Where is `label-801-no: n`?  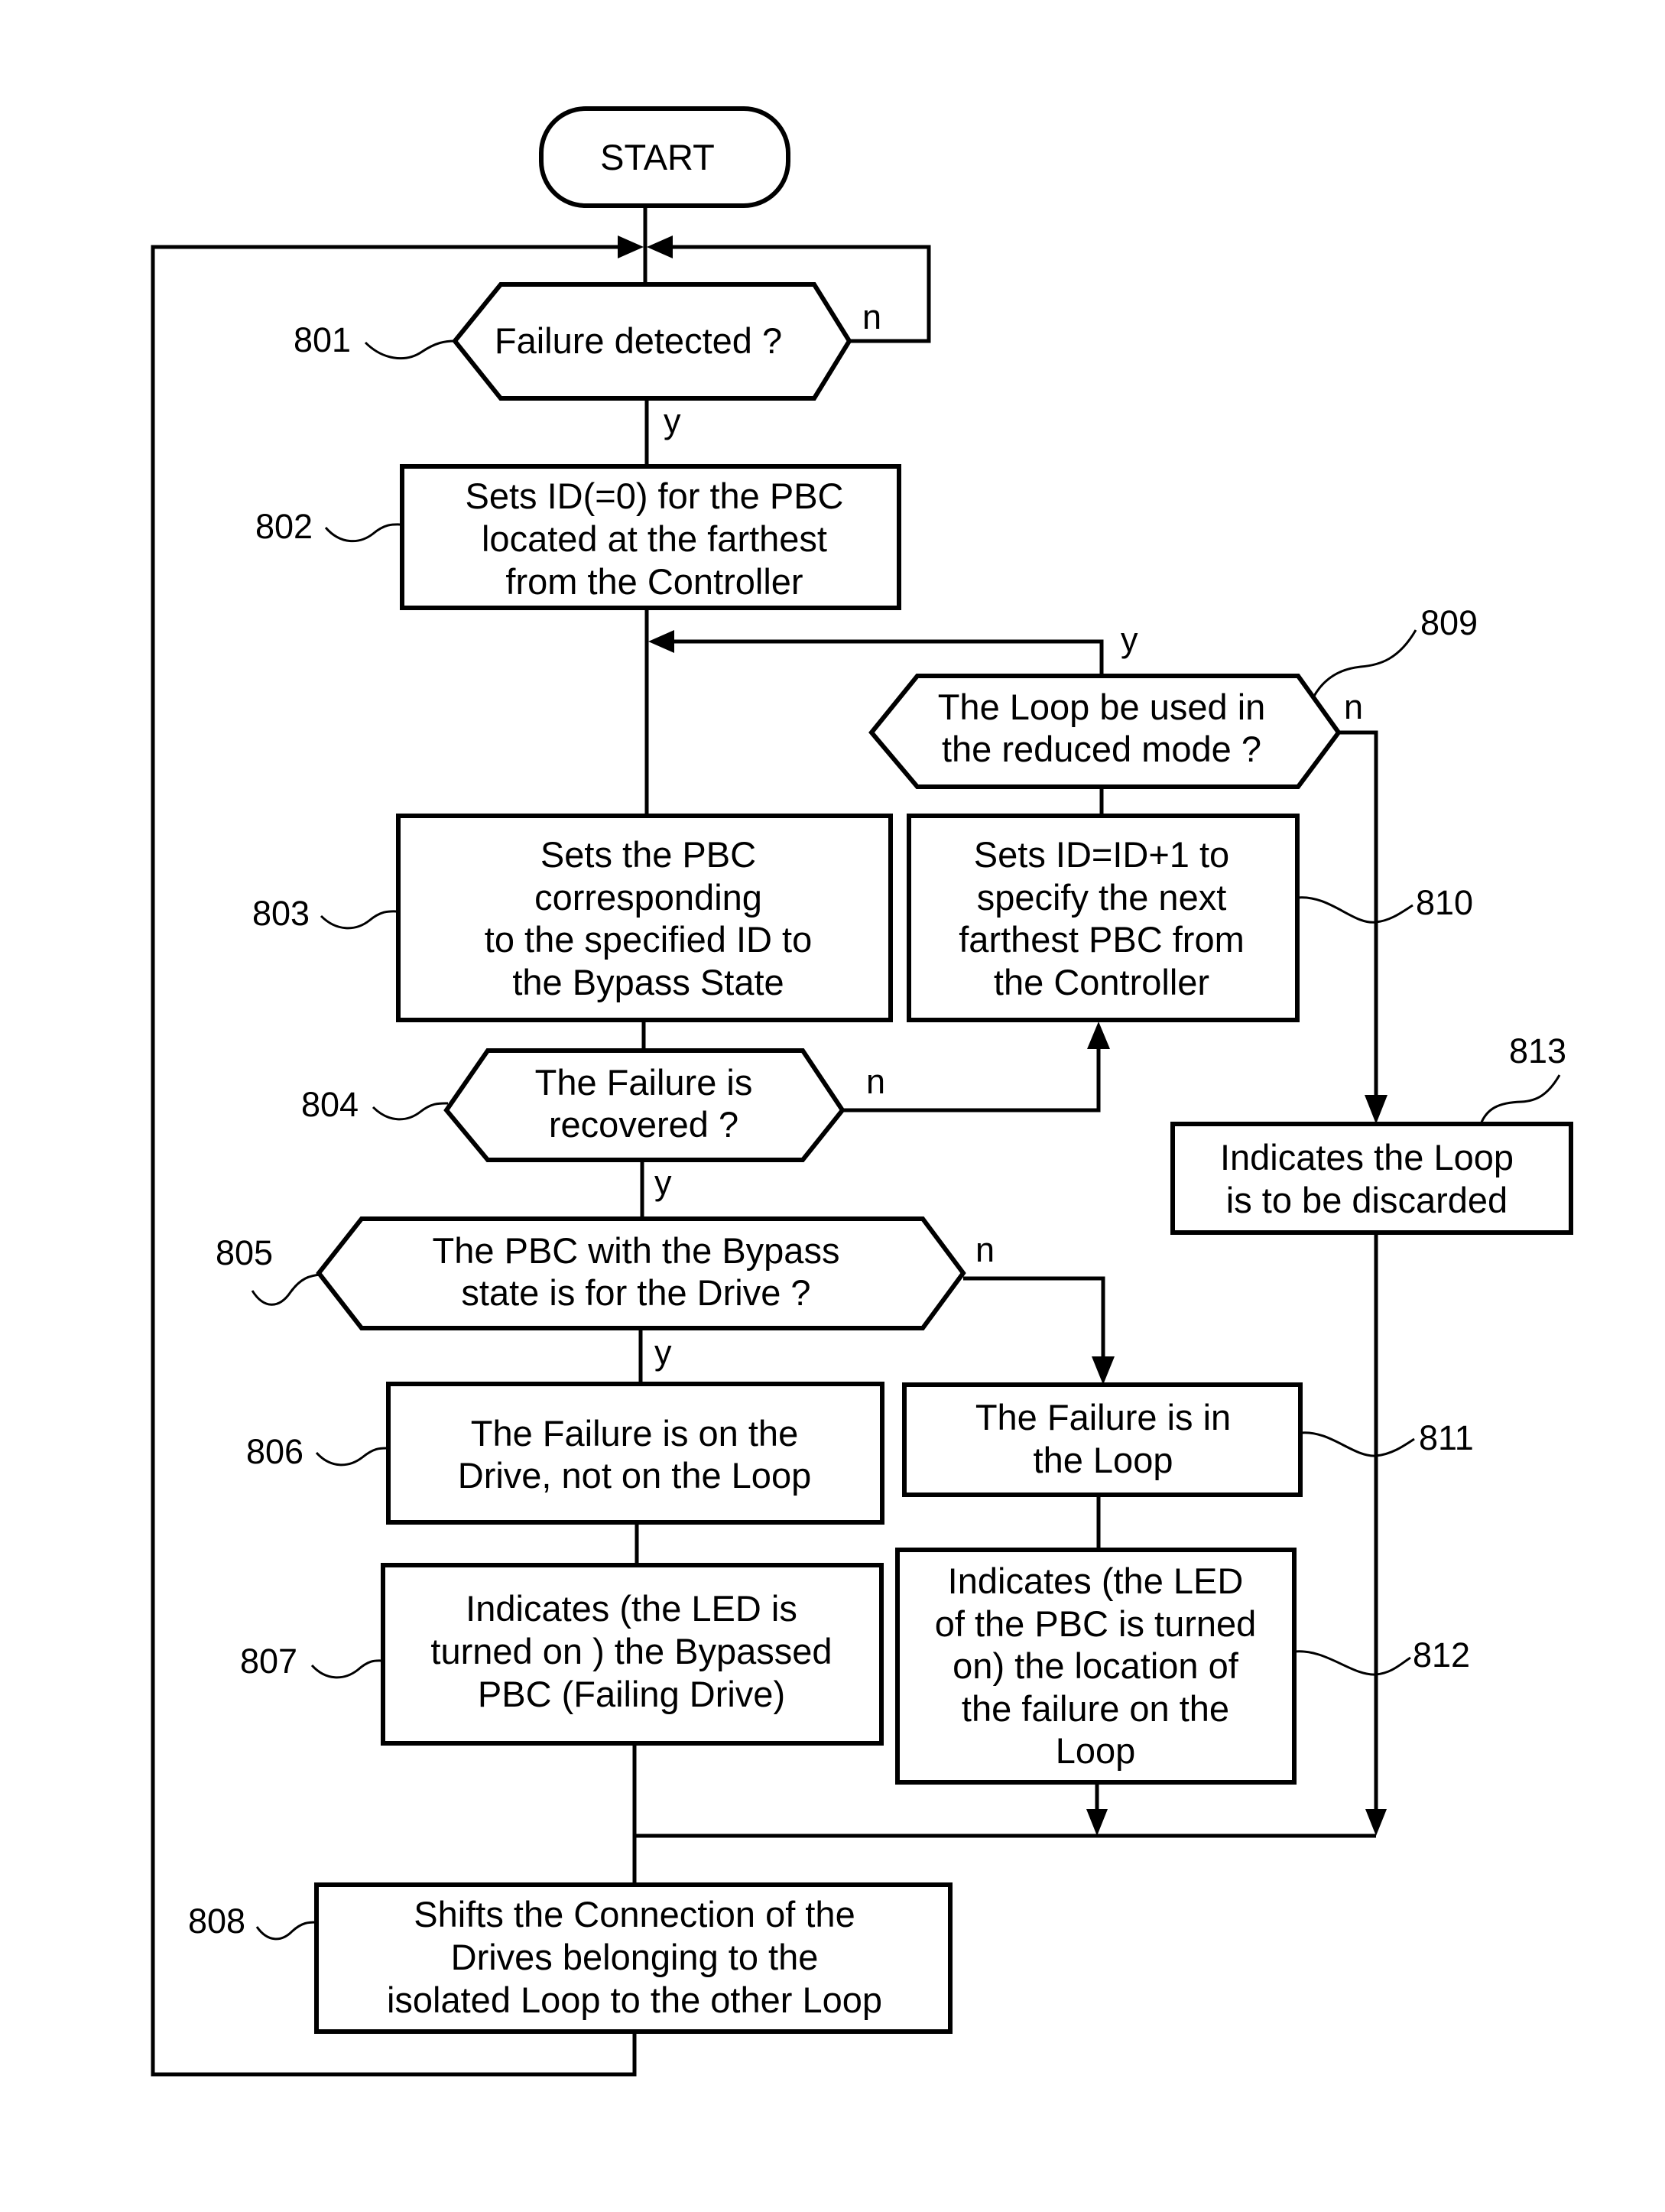 label-801-no: n is located at coordinates (871, 316).